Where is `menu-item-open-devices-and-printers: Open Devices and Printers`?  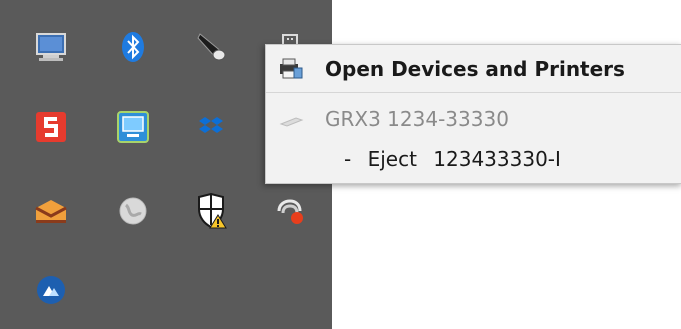
menu-item-open-devices-and-printers: Open Devices and Printers is located at coordinates (473, 69).